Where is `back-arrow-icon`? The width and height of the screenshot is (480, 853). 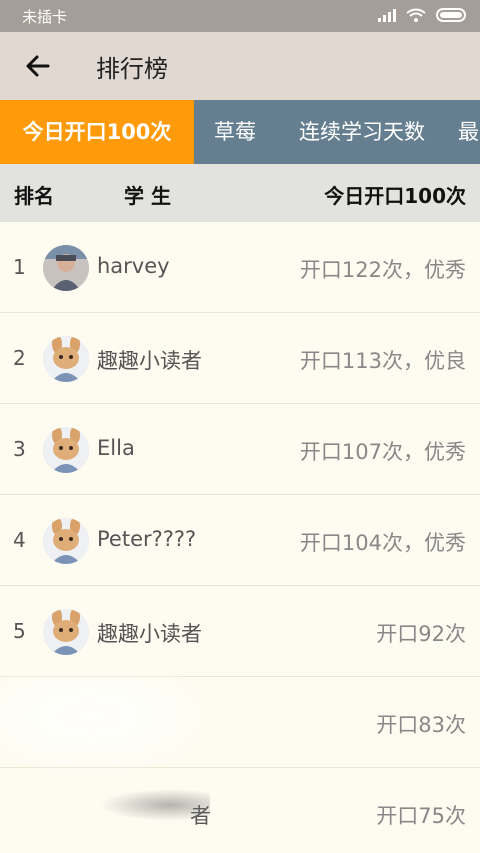 back-arrow-icon is located at coordinates (38, 66).